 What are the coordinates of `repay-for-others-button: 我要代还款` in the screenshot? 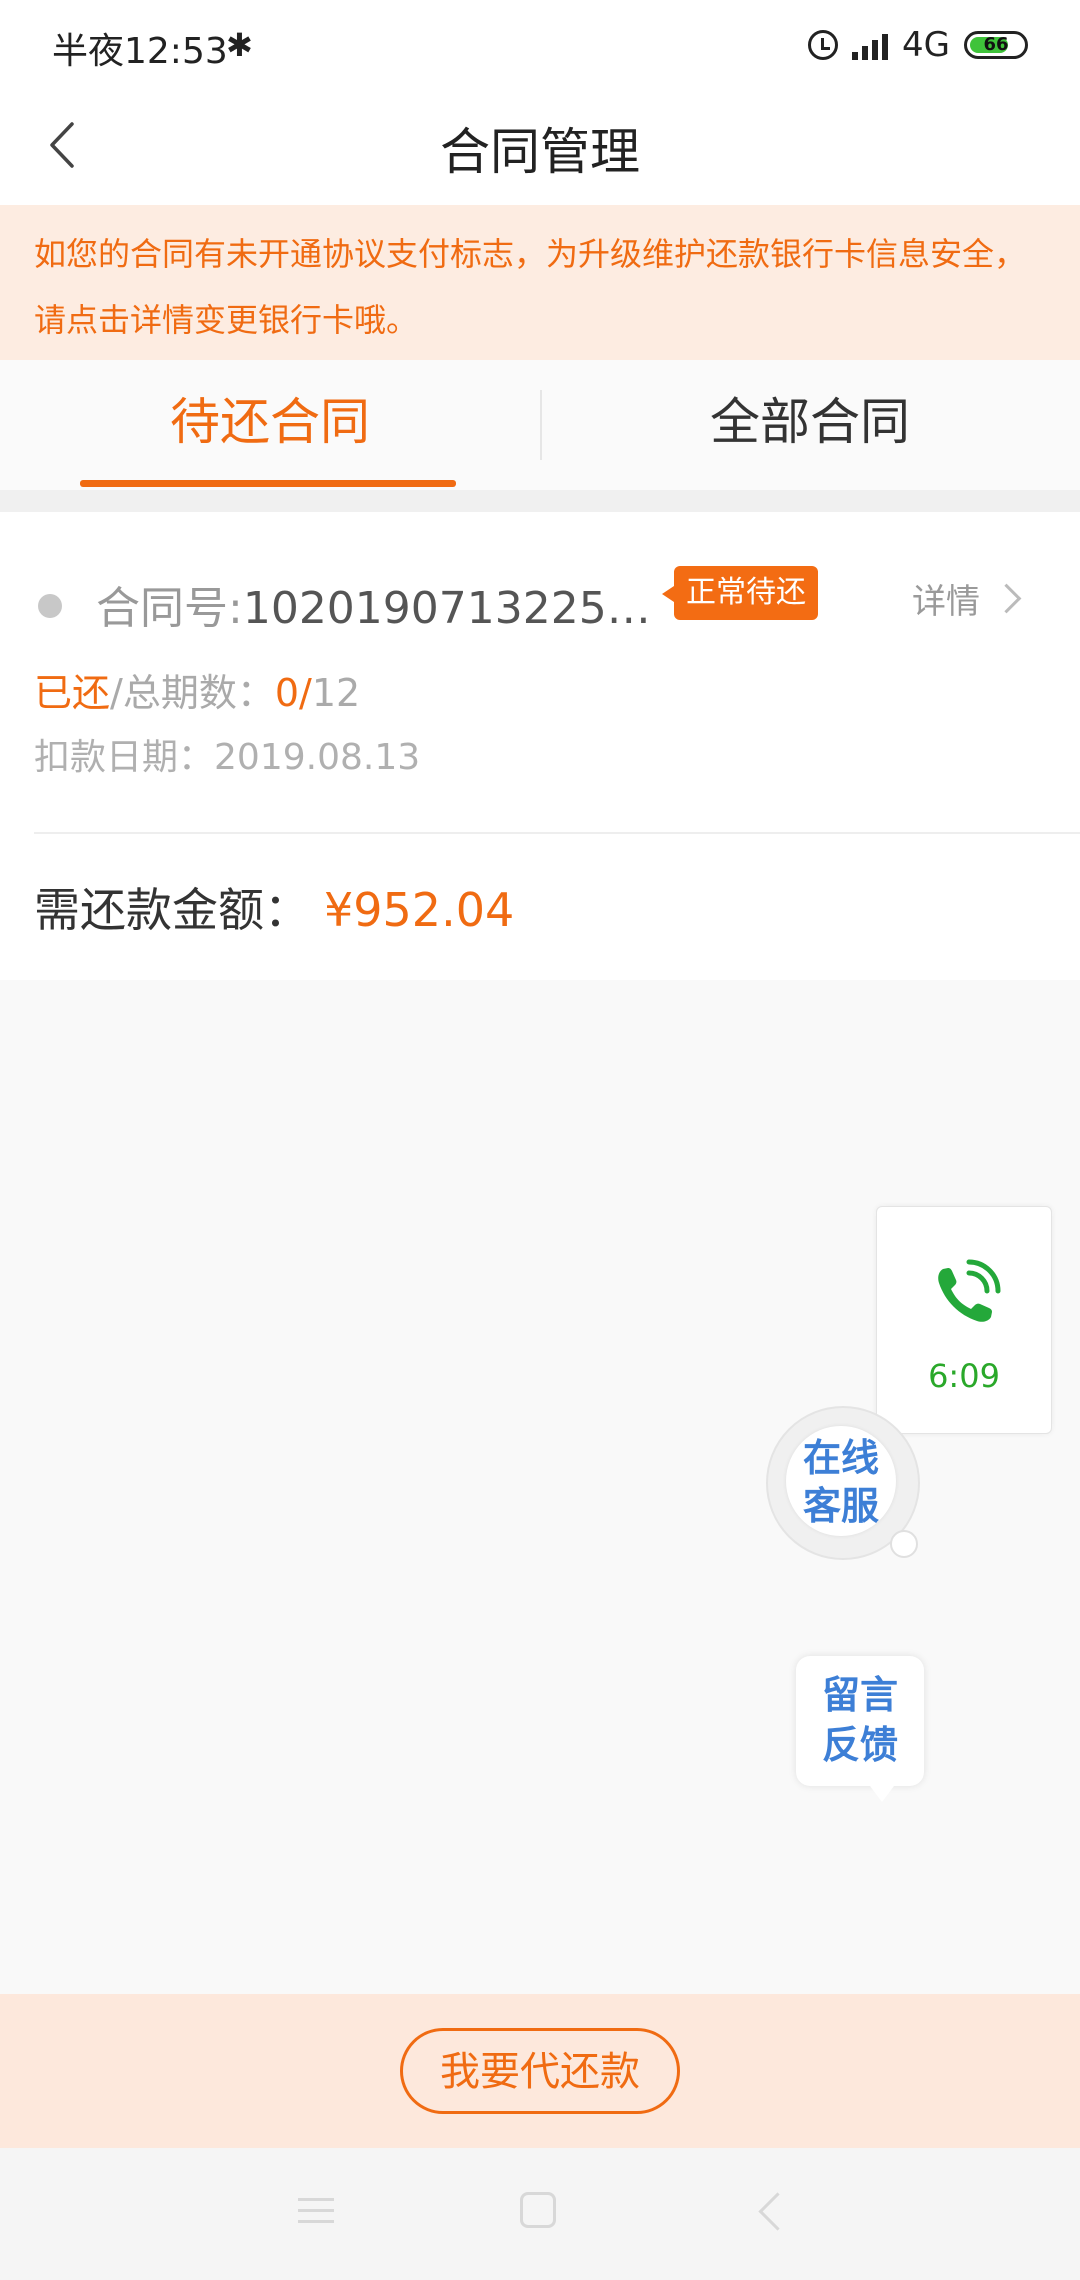 It's located at (540, 2071).